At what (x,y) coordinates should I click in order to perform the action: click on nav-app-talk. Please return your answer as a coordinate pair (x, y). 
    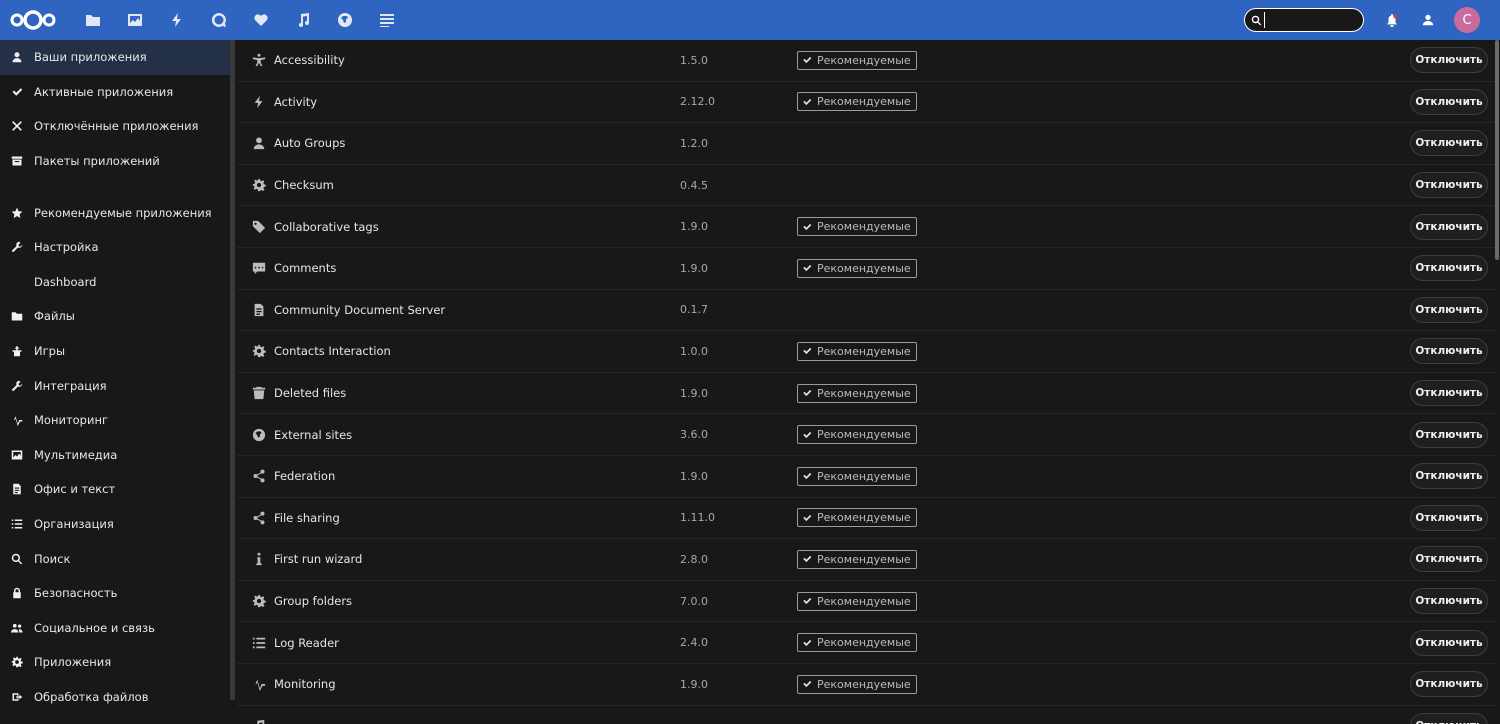
    Looking at the image, I should click on (219, 20).